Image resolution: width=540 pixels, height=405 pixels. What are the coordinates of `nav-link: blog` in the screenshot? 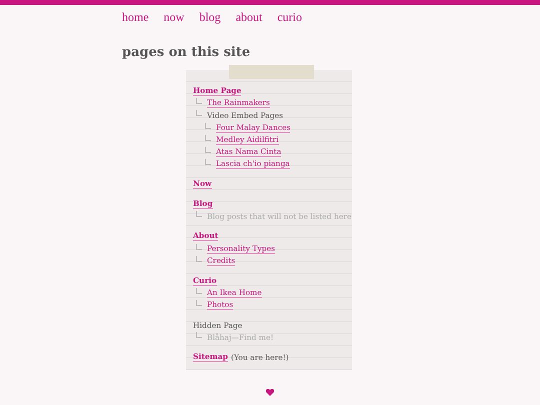 It's located at (210, 17).